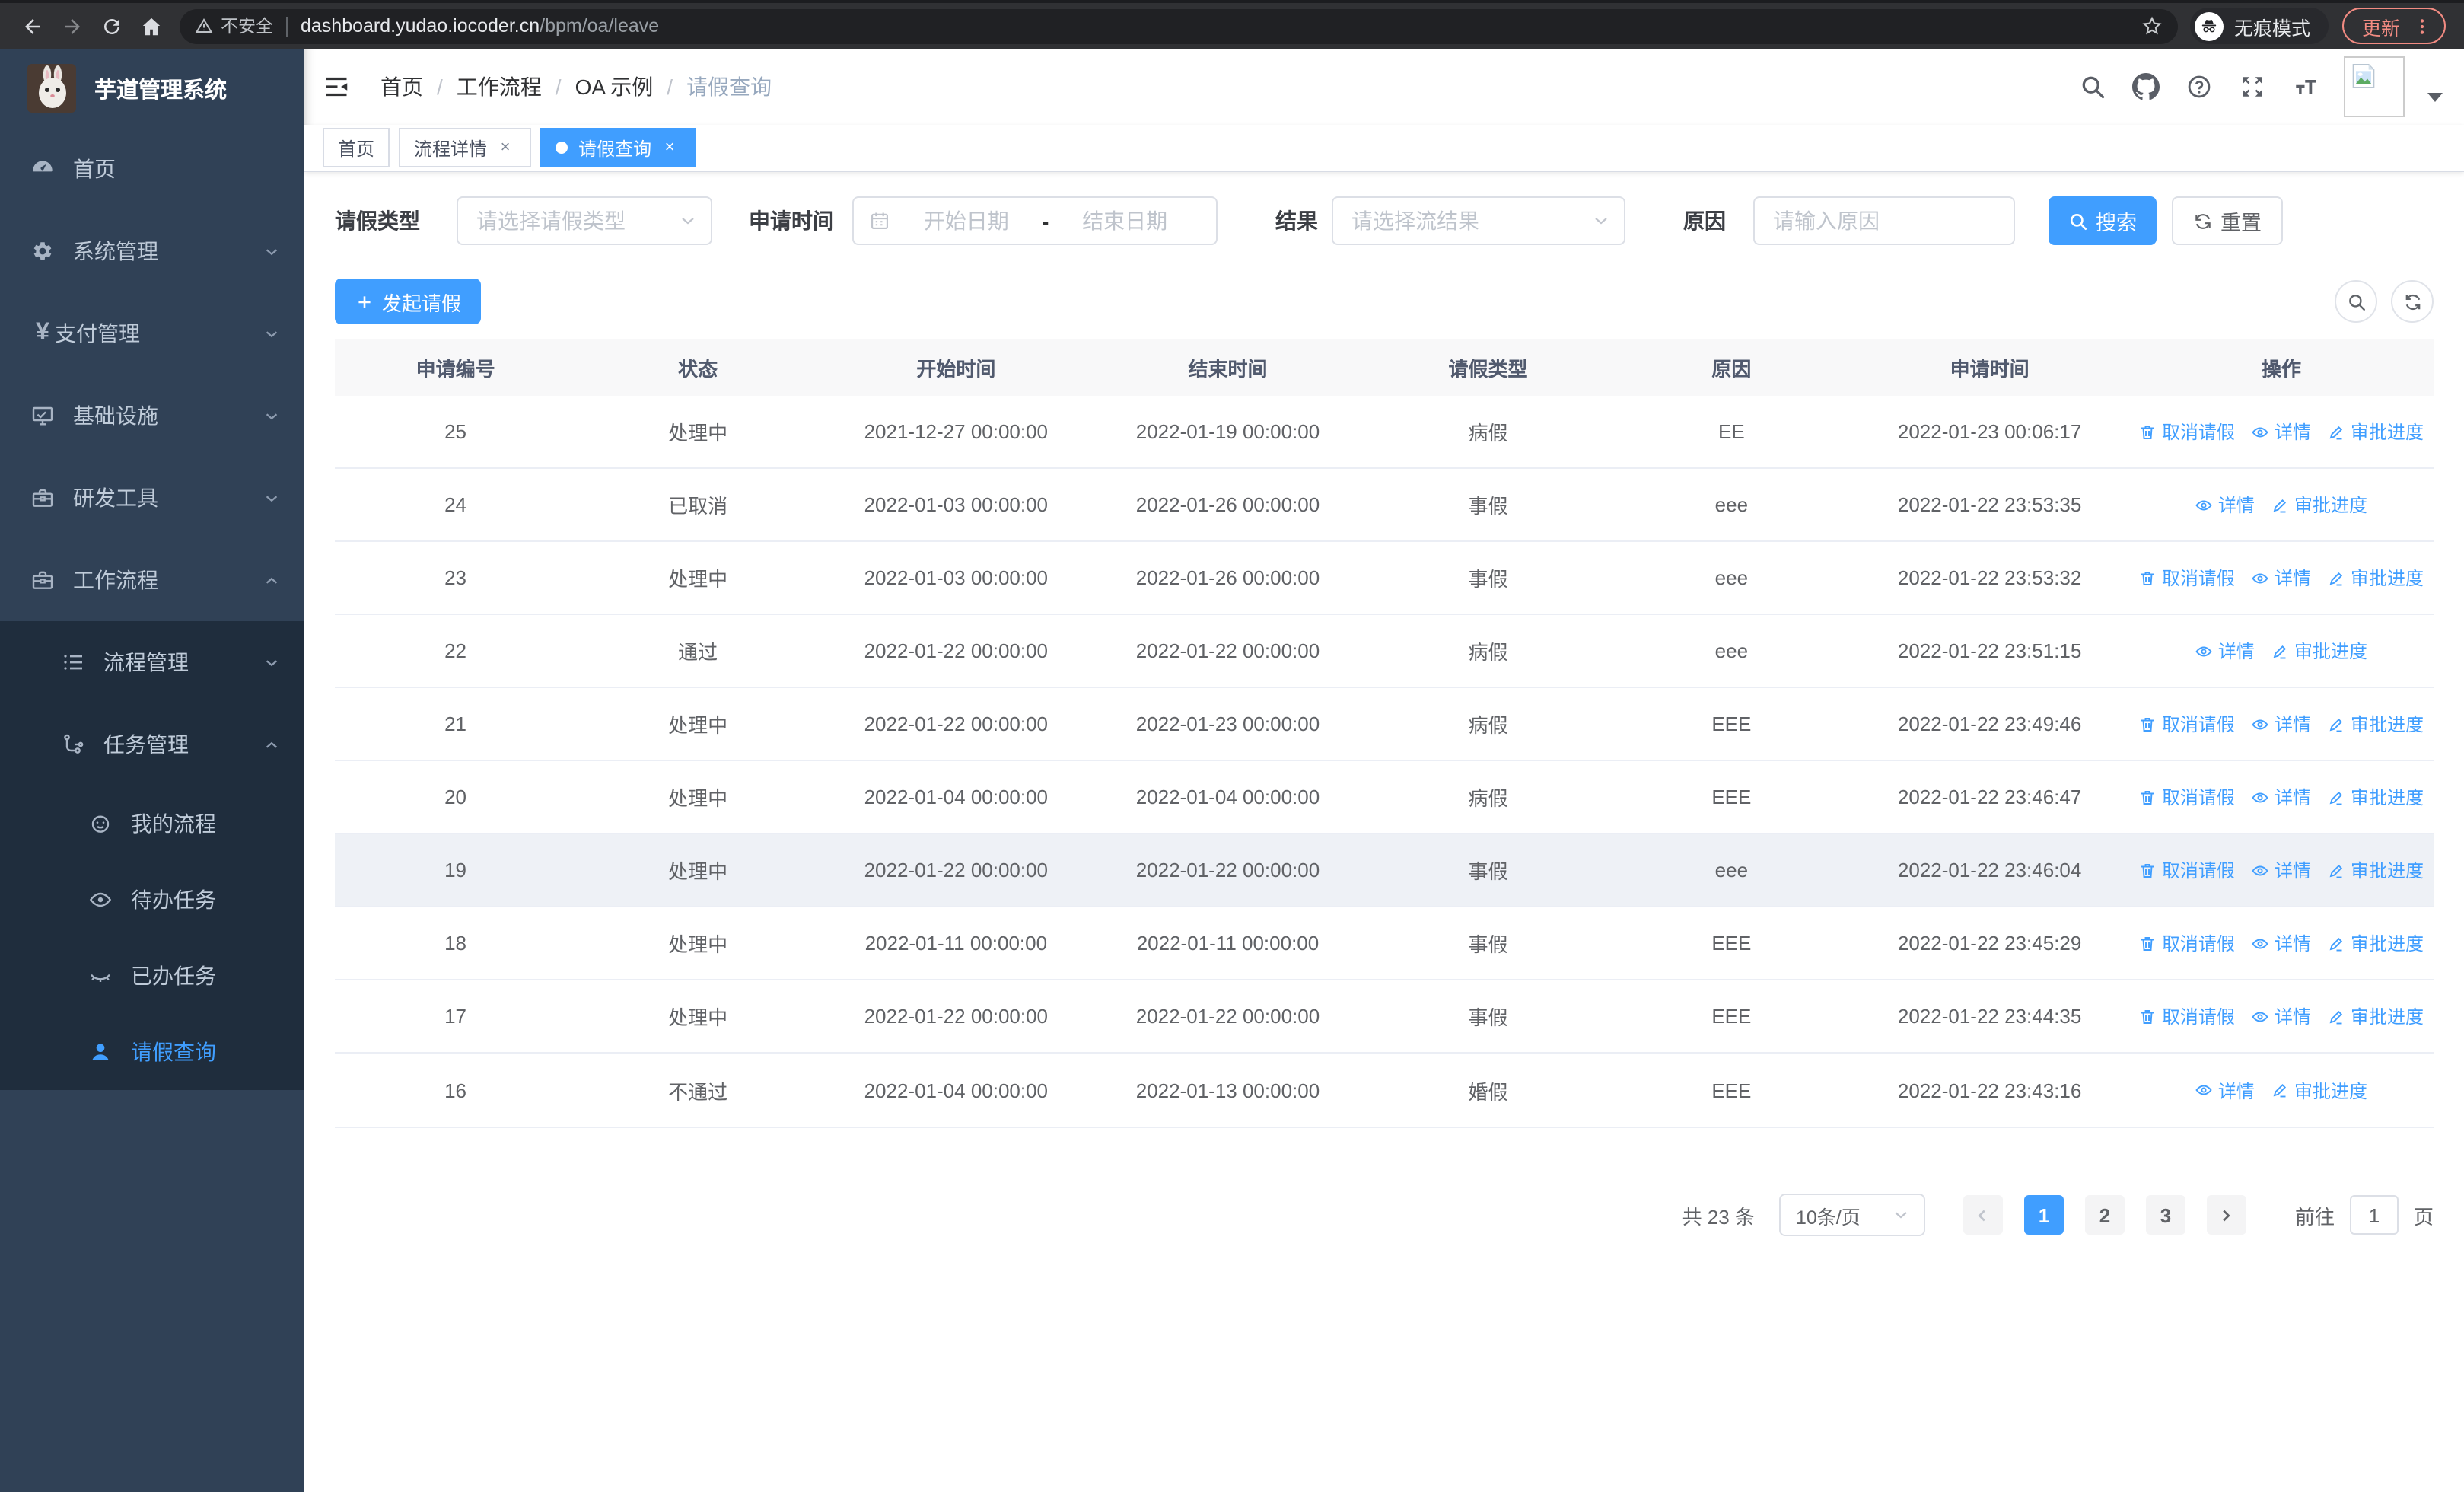 This screenshot has height=1495, width=2464. What do you see at coordinates (152, 333) in the screenshot?
I see `sidebar-item-payment: ¥ 支付管理` at bounding box center [152, 333].